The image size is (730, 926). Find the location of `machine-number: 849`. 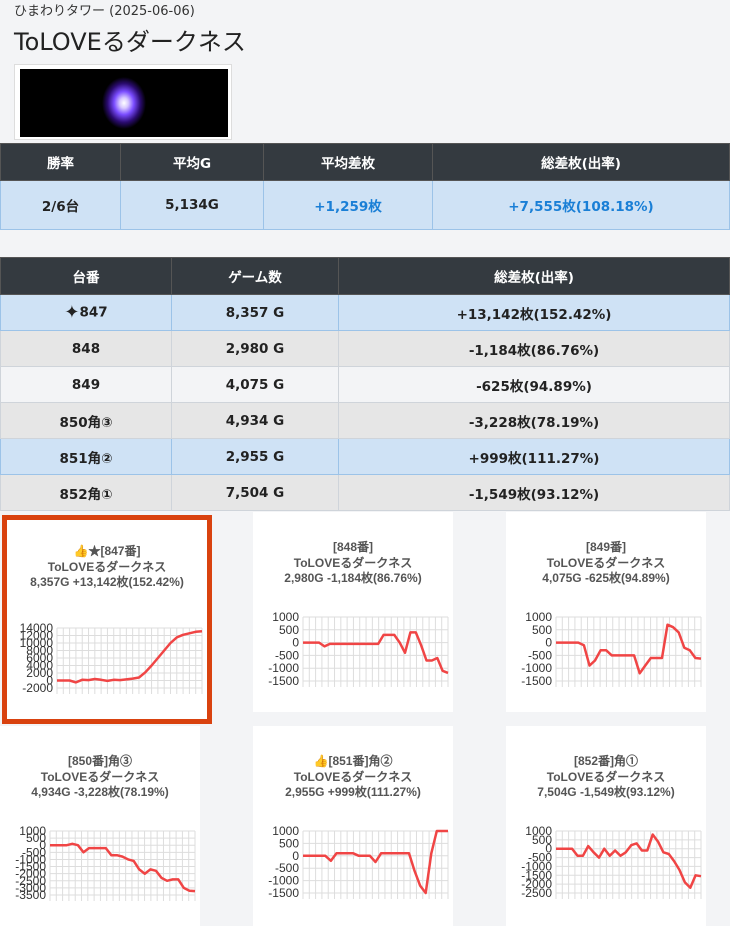

machine-number: 849 is located at coordinates (86, 384).